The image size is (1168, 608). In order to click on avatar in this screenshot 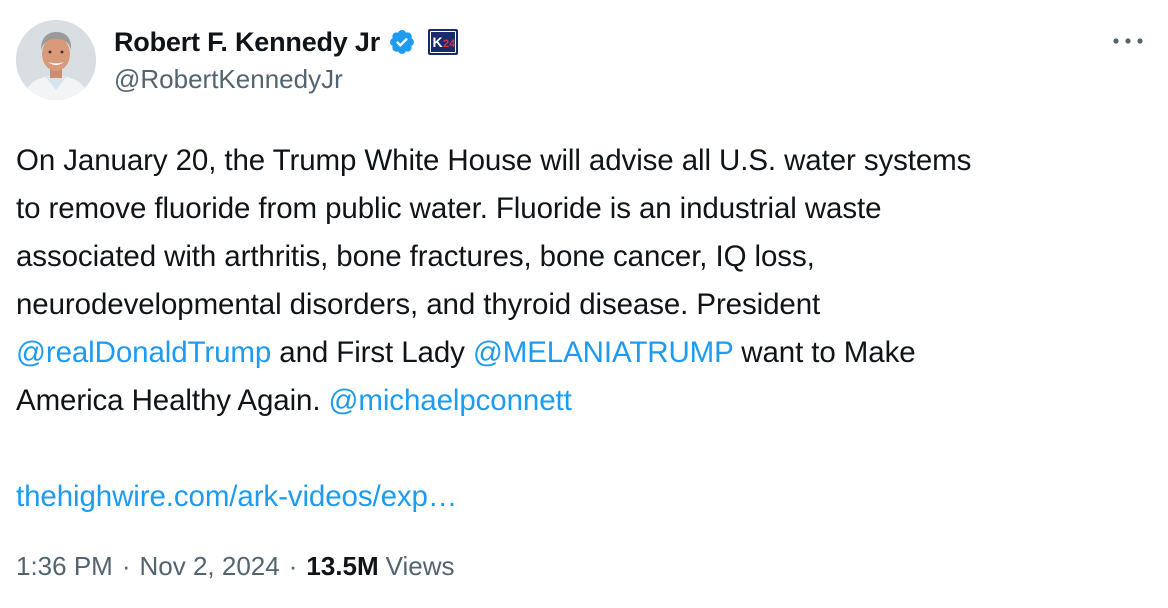, I will do `click(56, 60)`.